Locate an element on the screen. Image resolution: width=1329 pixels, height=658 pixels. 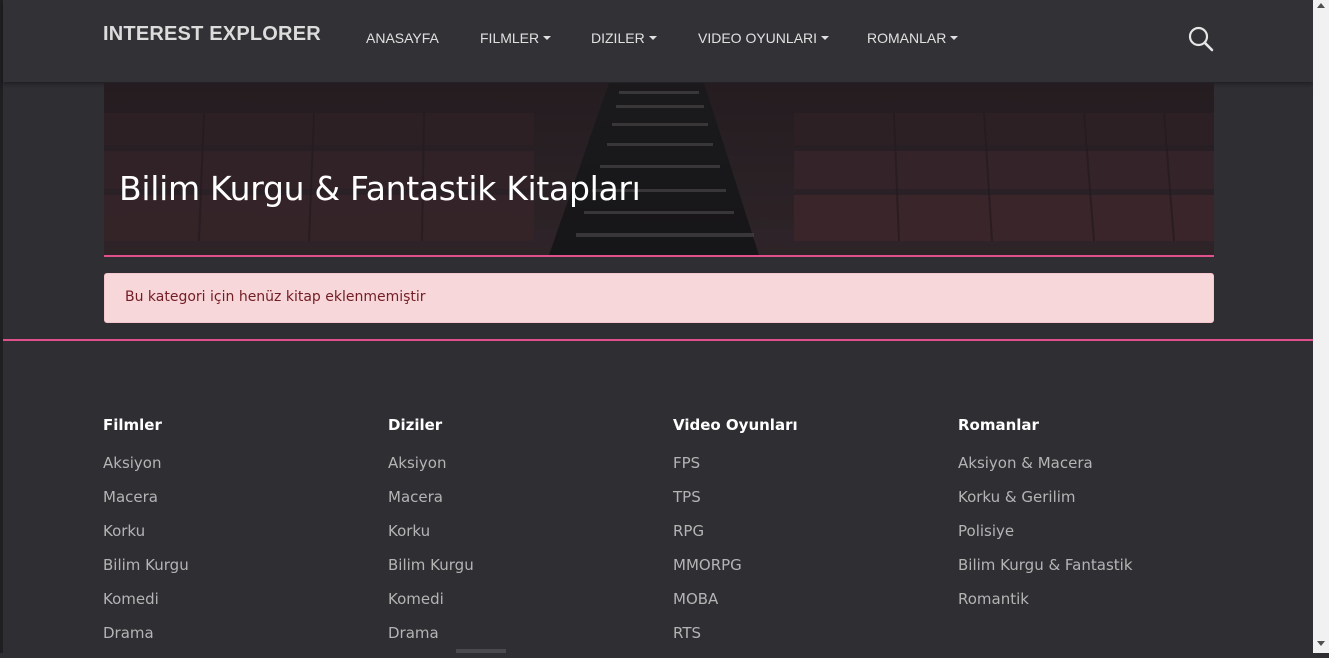
nav-item-label: ROMANLAR is located at coordinates (907, 38).